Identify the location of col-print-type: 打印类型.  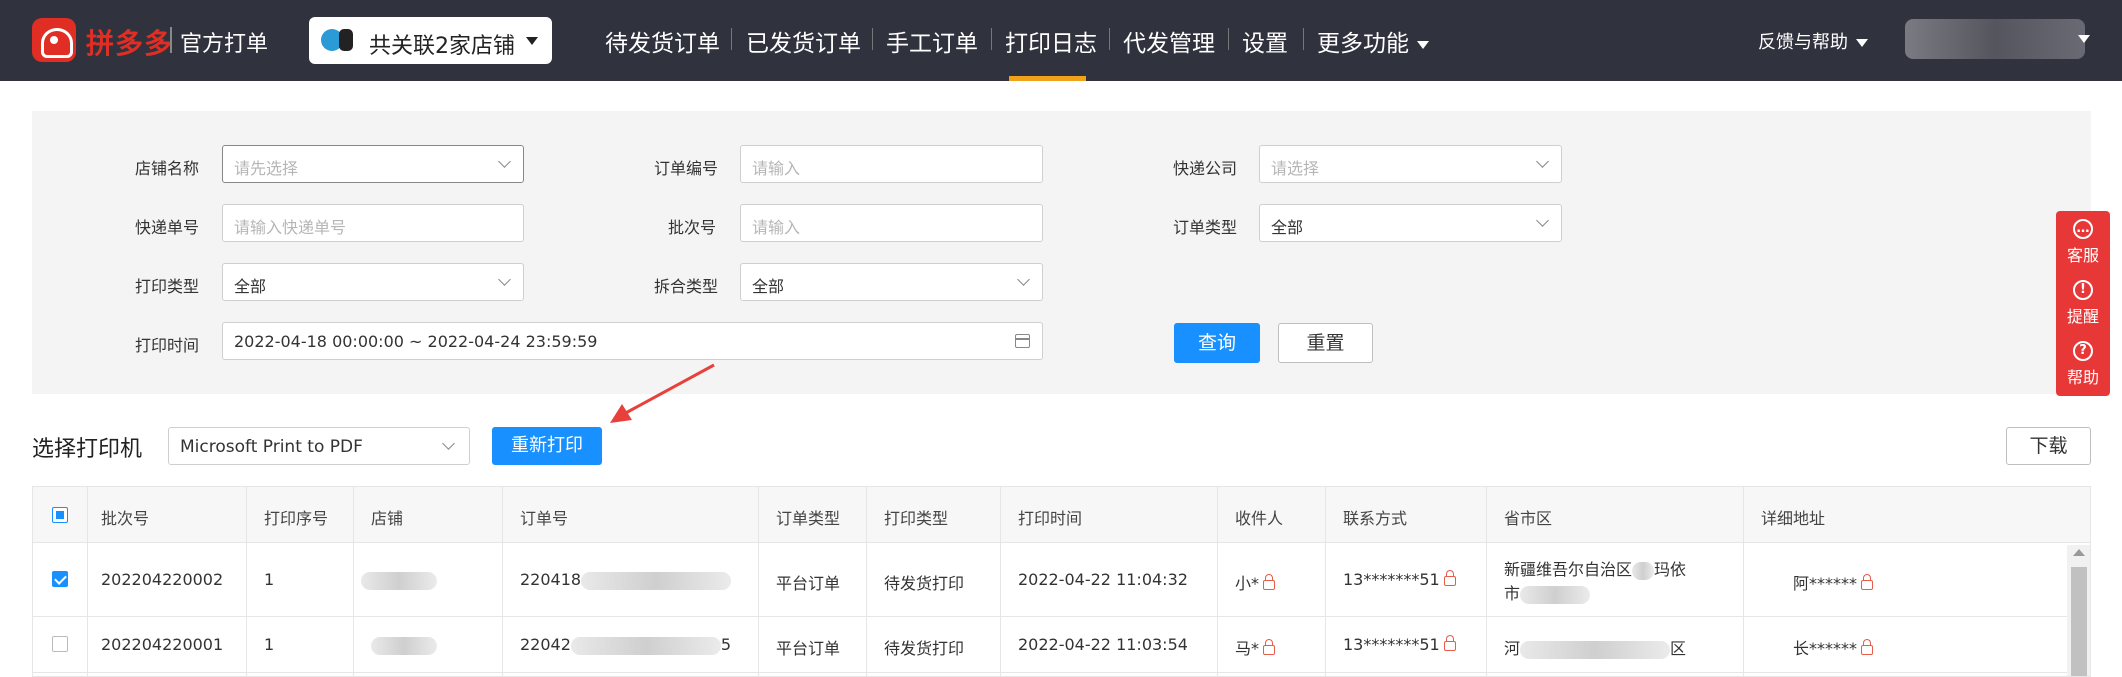
(916, 518).